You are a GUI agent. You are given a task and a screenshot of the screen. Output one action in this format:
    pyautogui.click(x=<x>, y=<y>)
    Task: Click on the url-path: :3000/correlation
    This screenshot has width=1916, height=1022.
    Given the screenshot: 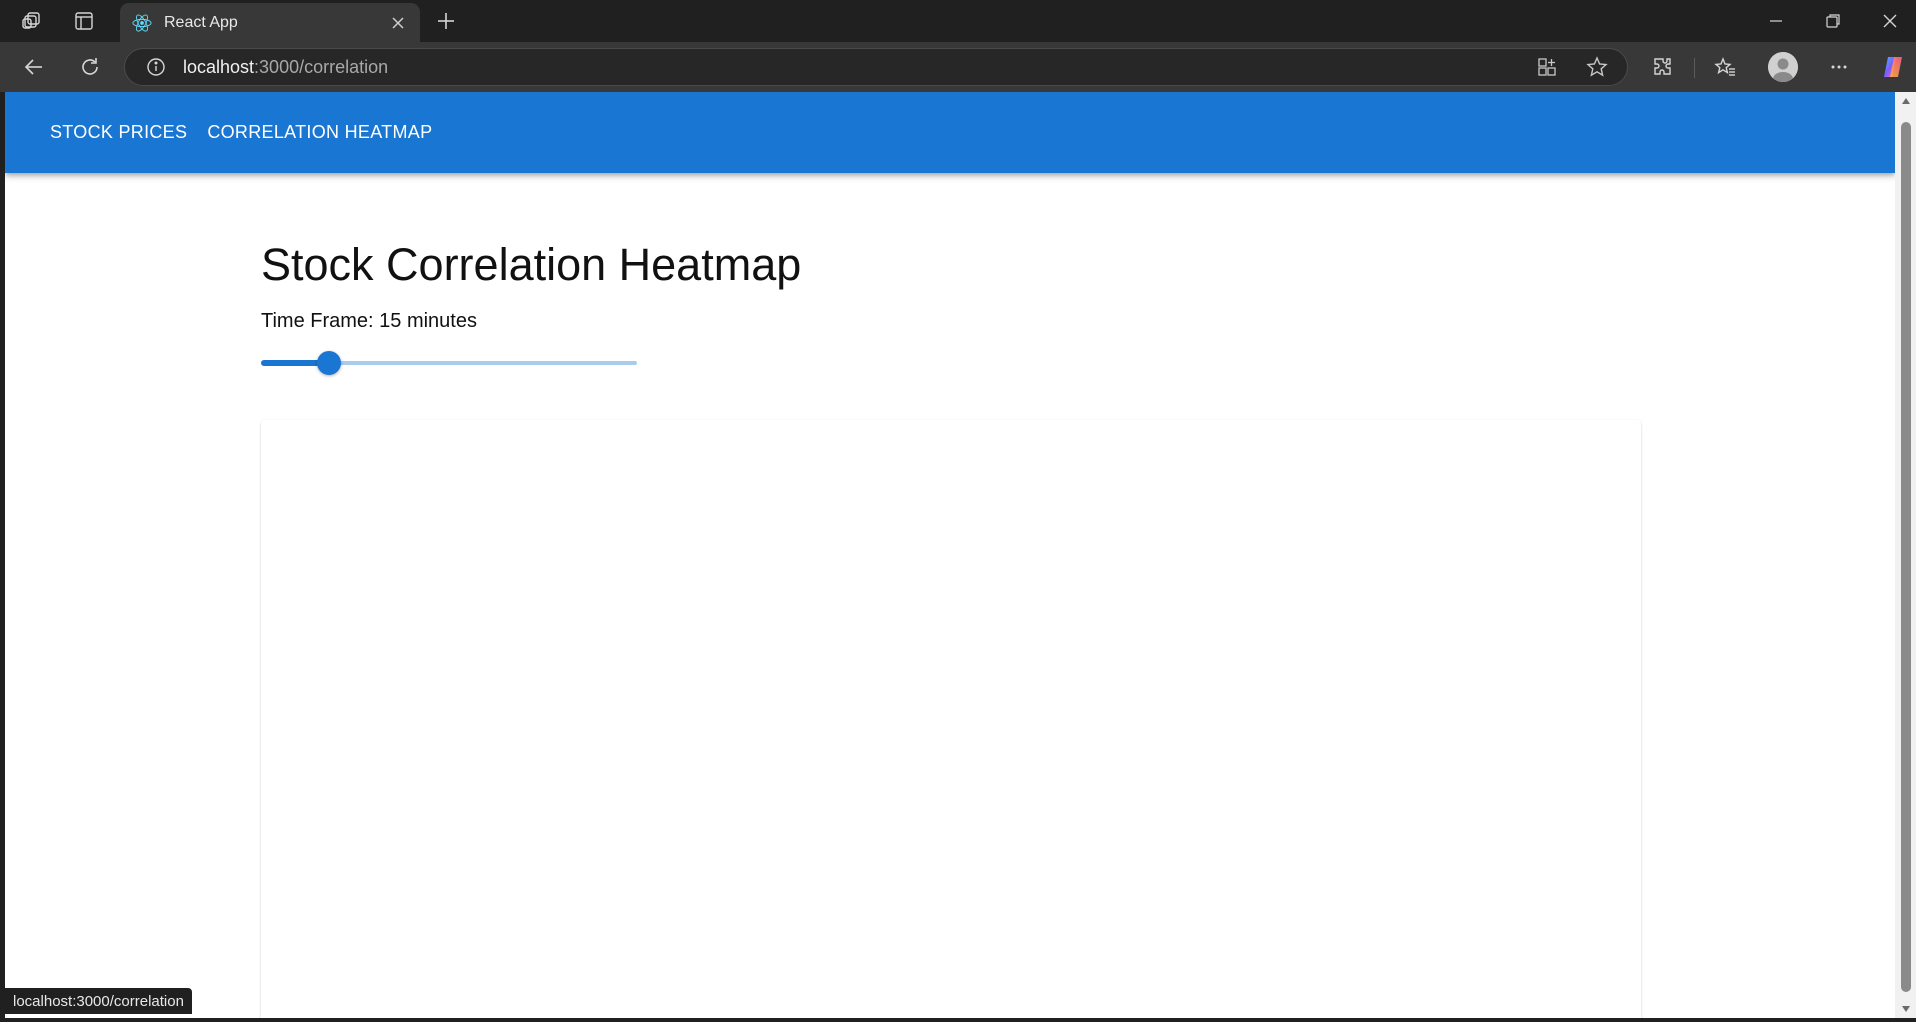 What is the action you would take?
    pyautogui.click(x=321, y=66)
    